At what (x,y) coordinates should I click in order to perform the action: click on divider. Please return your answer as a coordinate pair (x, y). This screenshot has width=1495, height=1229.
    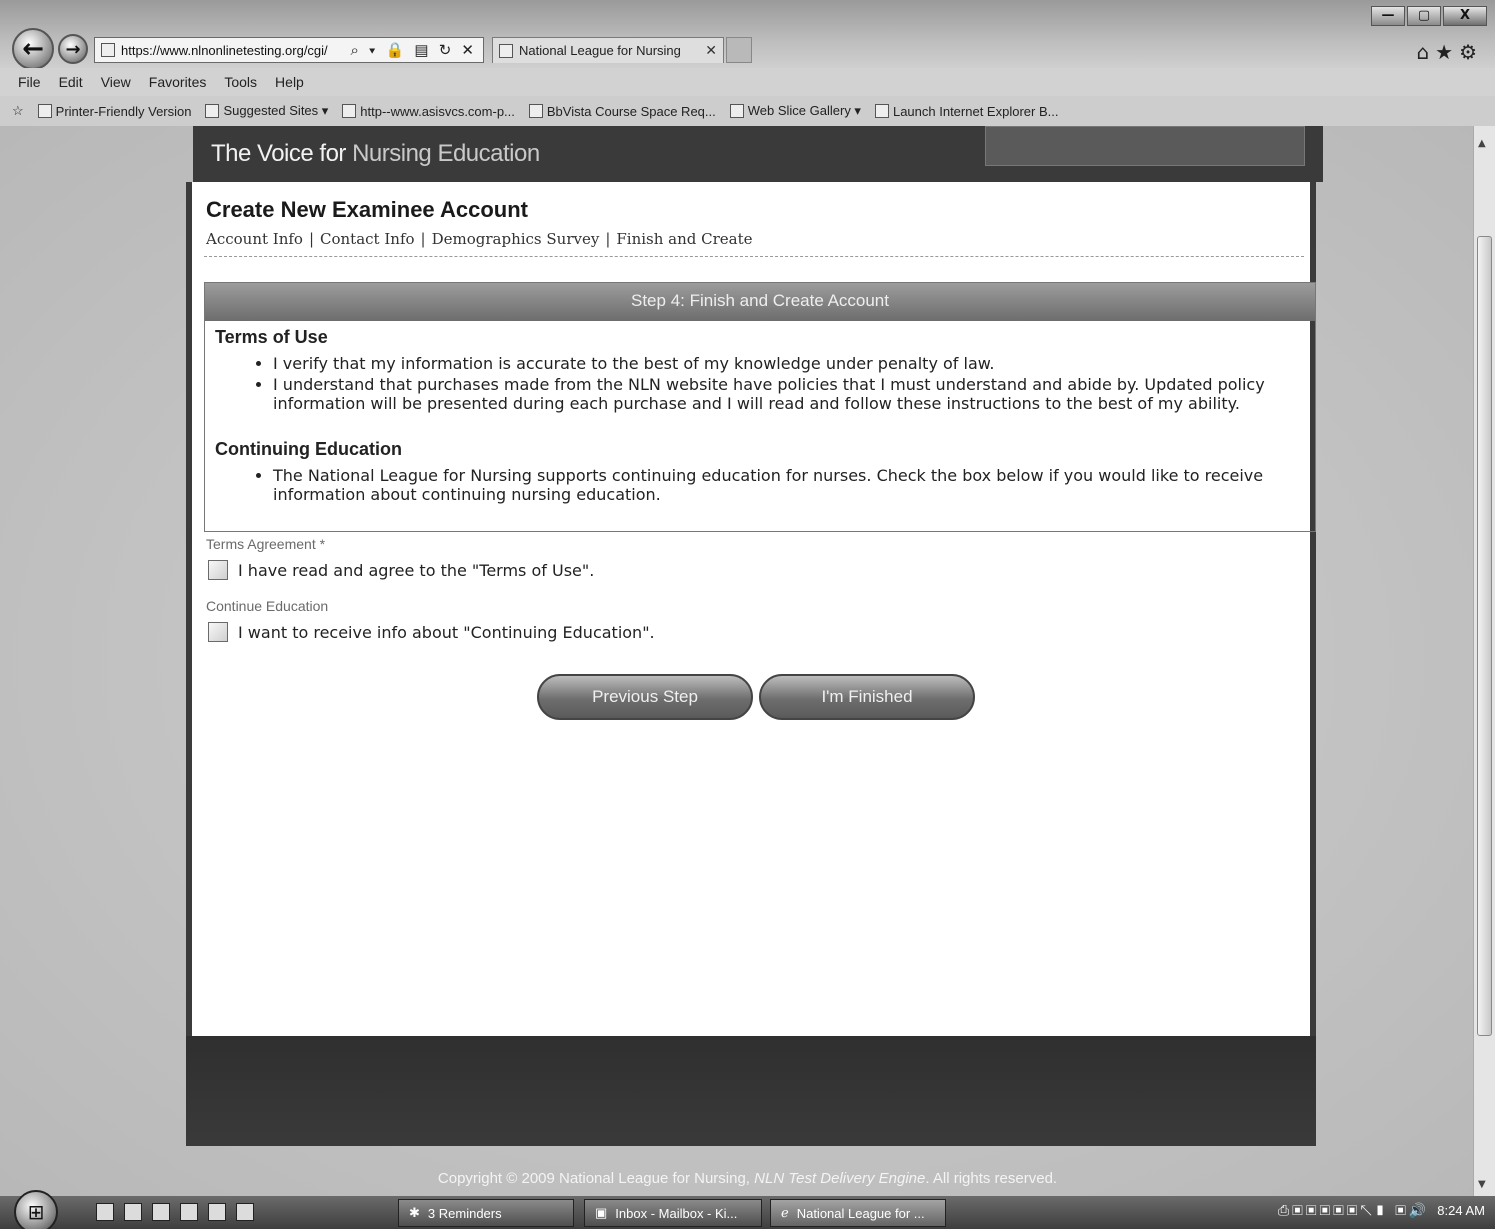
    Looking at the image, I should click on (754, 256).